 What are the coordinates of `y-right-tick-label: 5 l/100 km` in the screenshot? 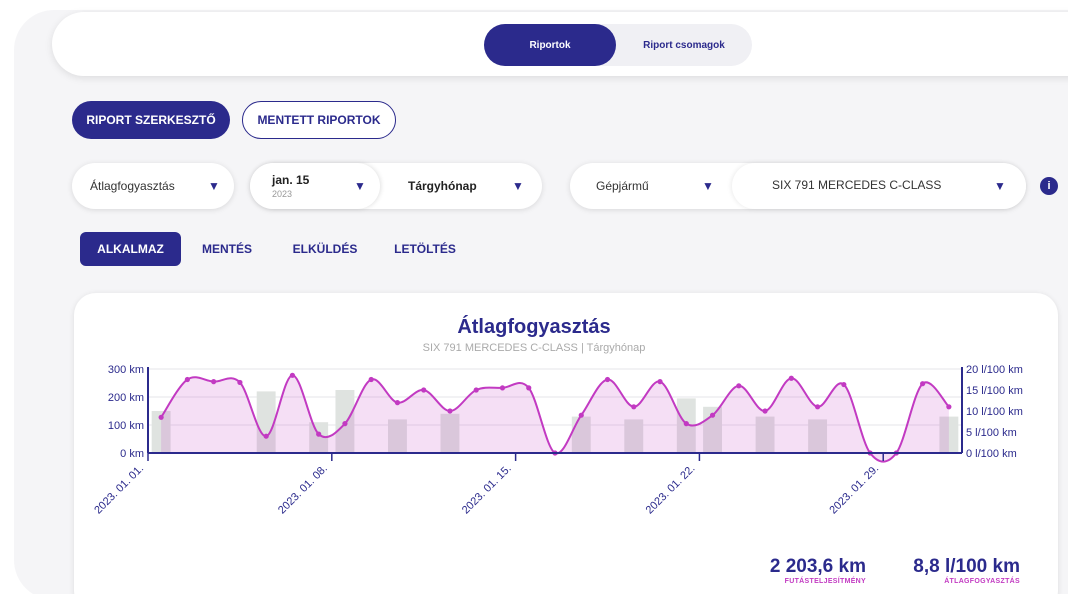 It's located at (991, 433).